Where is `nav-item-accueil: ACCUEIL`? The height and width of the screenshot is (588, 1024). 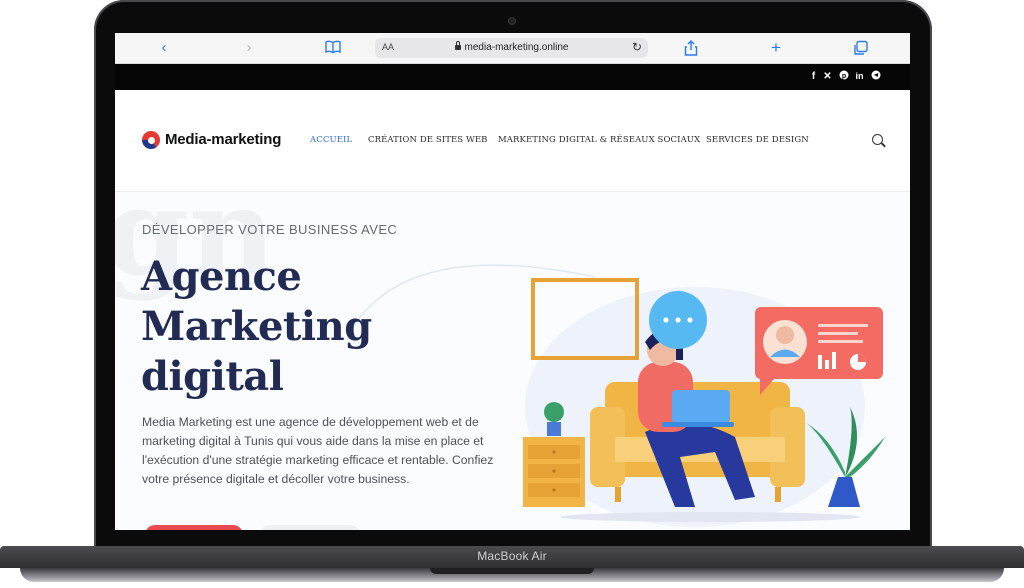
nav-item-accueil: ACCUEIL is located at coordinates (331, 140).